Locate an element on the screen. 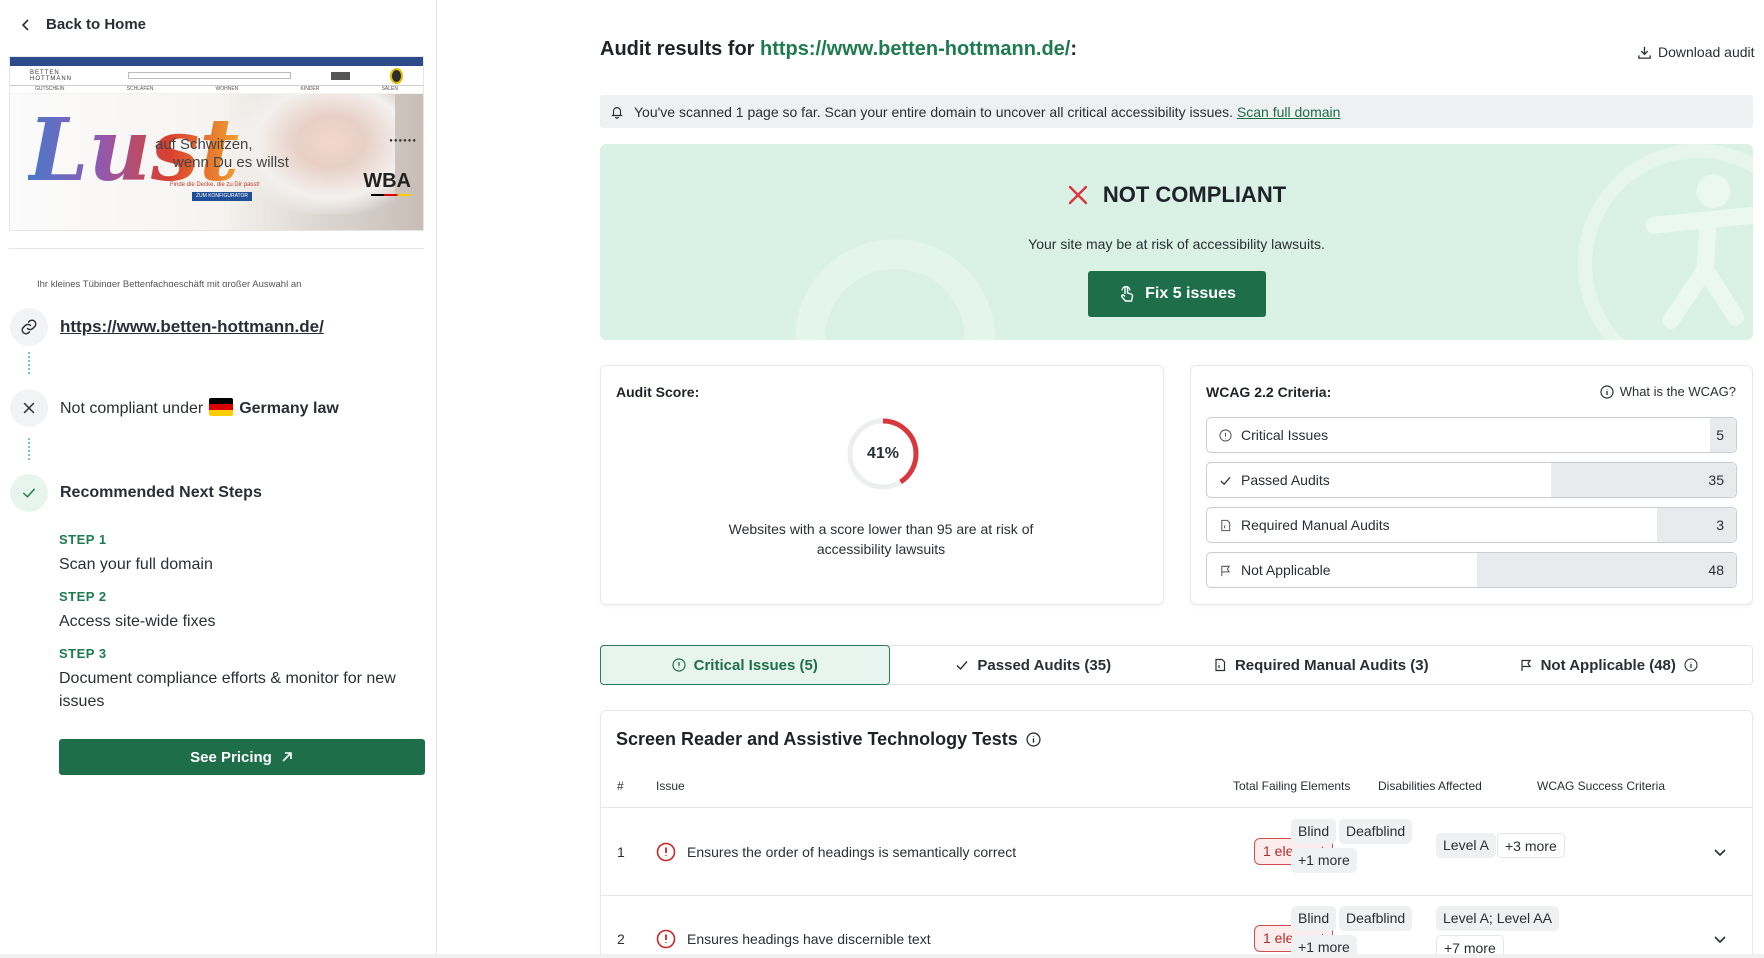 The height and width of the screenshot is (958, 1764). wcag-row-label: Required Manual Audits is located at coordinates (1461, 525).